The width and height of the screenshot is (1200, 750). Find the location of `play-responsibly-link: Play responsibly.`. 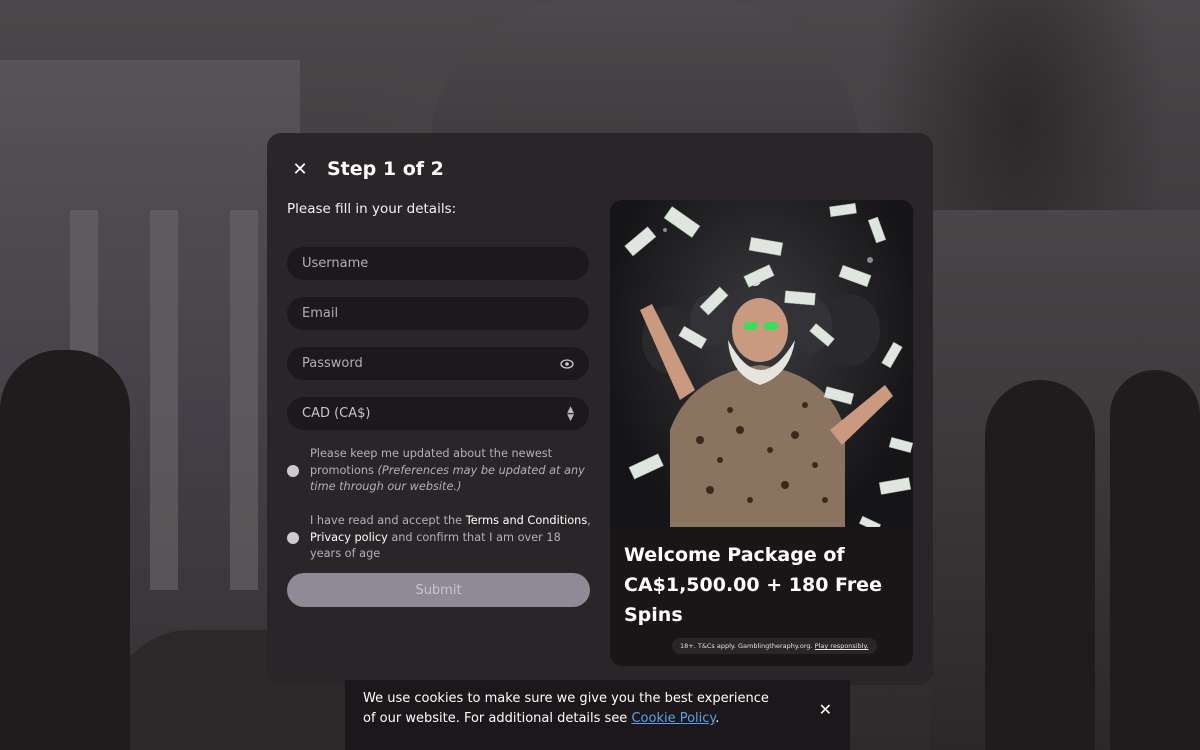

play-responsibly-link: Play responsibly. is located at coordinates (842, 646).